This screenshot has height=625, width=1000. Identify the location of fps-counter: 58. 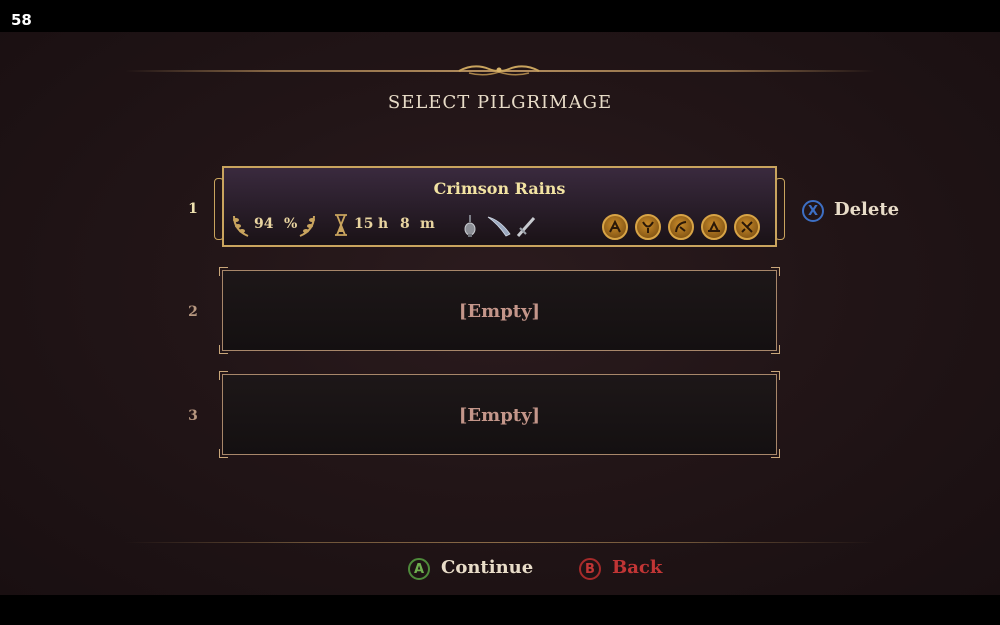
(21, 20).